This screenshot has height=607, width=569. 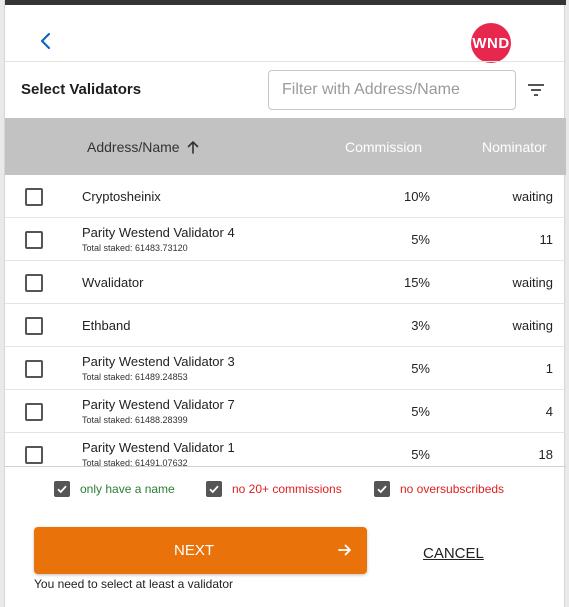 What do you see at coordinates (383, 147) in the screenshot?
I see `column-header-commission: Commission` at bounding box center [383, 147].